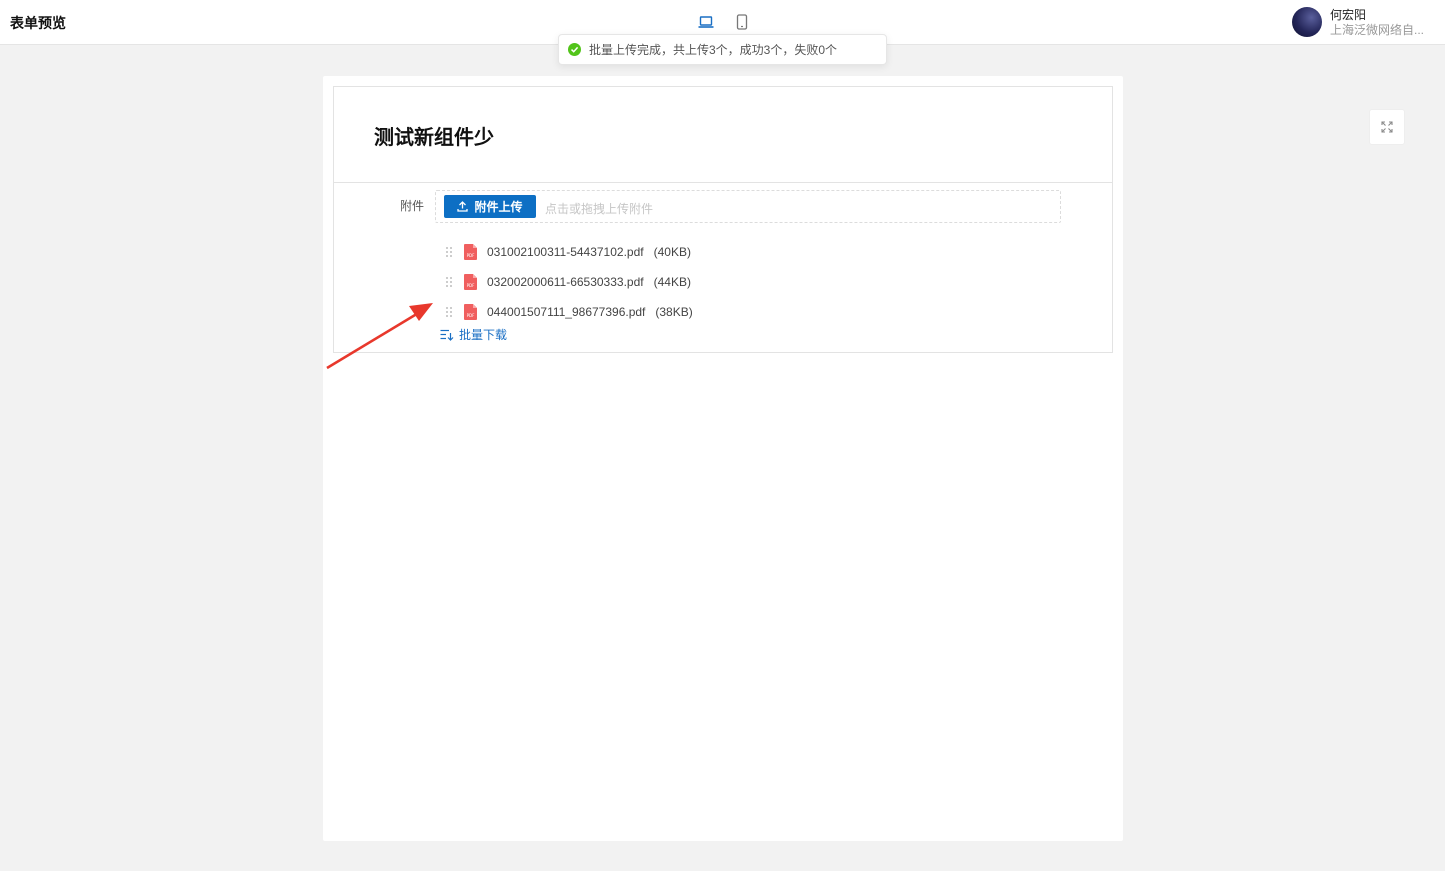  I want to click on fullscreen-button, so click(1387, 127).